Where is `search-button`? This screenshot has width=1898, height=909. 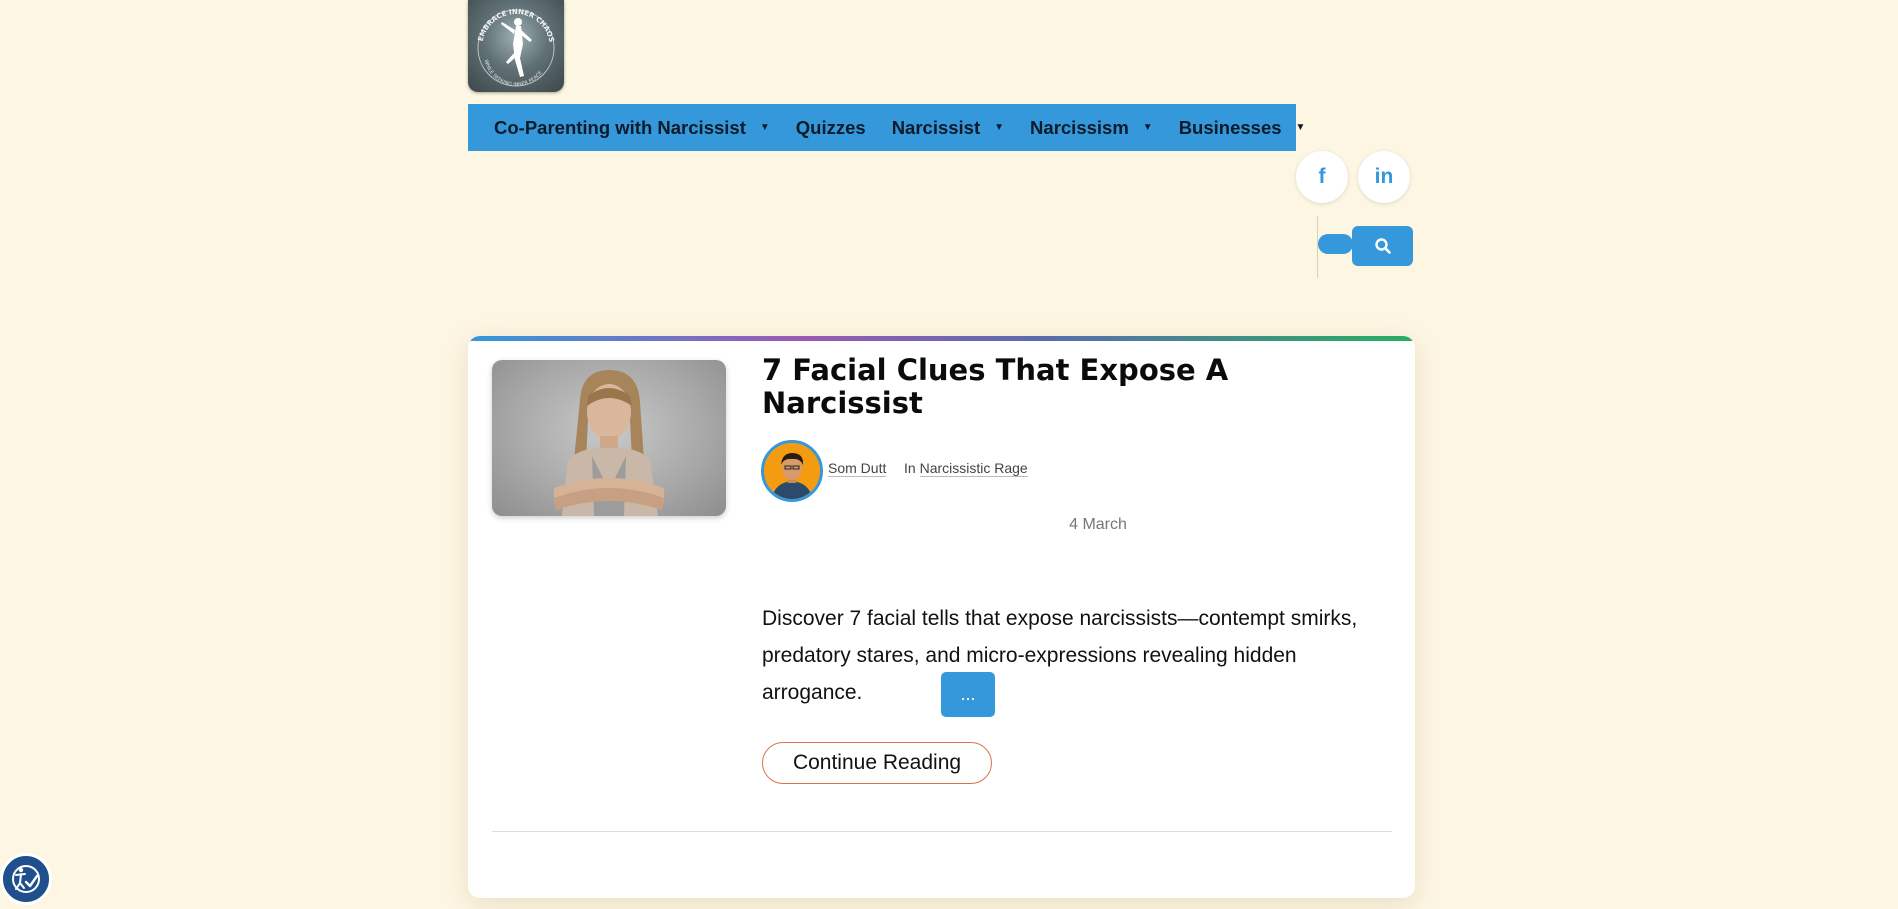
search-button is located at coordinates (1382, 246).